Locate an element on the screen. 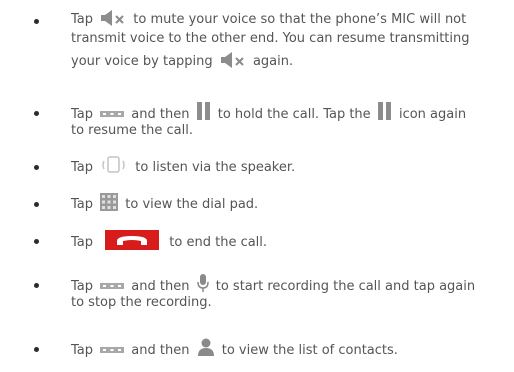 This screenshot has width=514, height=372. contacts-icon is located at coordinates (206, 350).